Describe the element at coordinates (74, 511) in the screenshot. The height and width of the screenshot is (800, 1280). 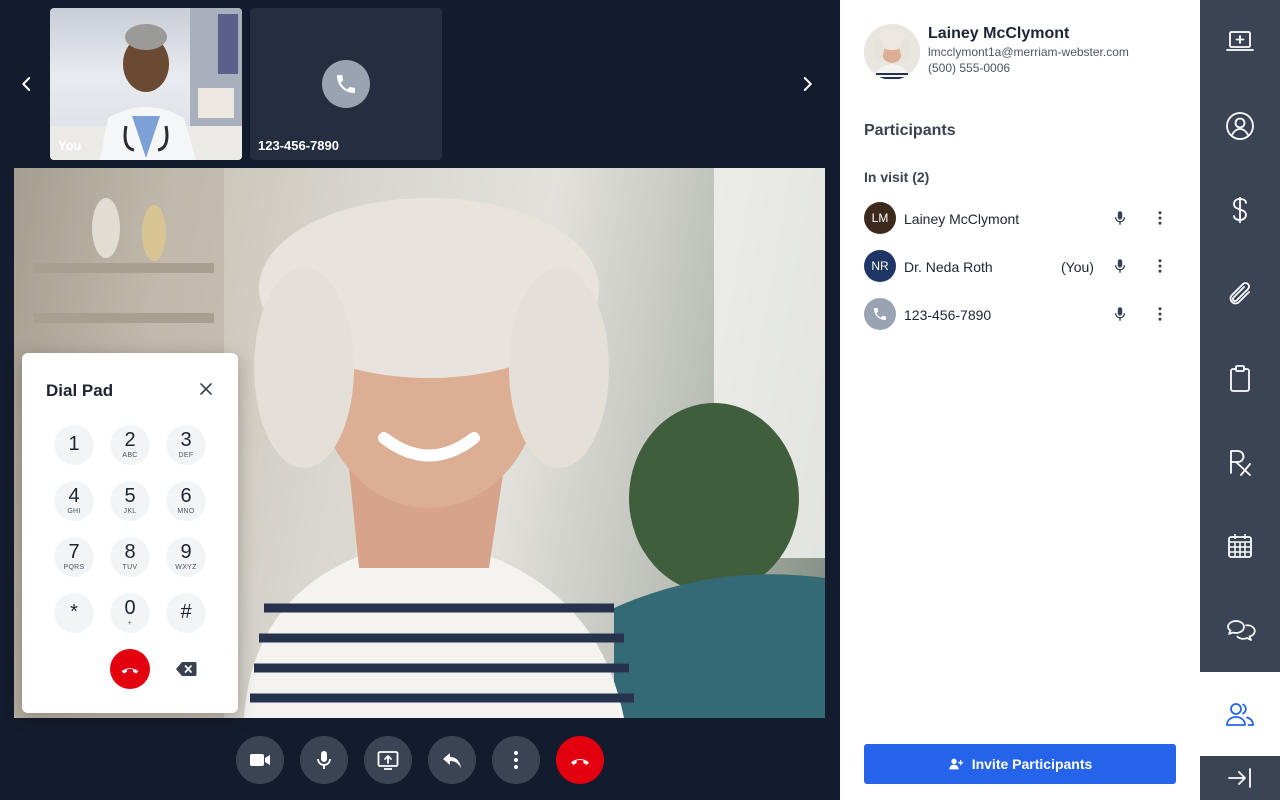
I see `key-letters: GHI` at that location.